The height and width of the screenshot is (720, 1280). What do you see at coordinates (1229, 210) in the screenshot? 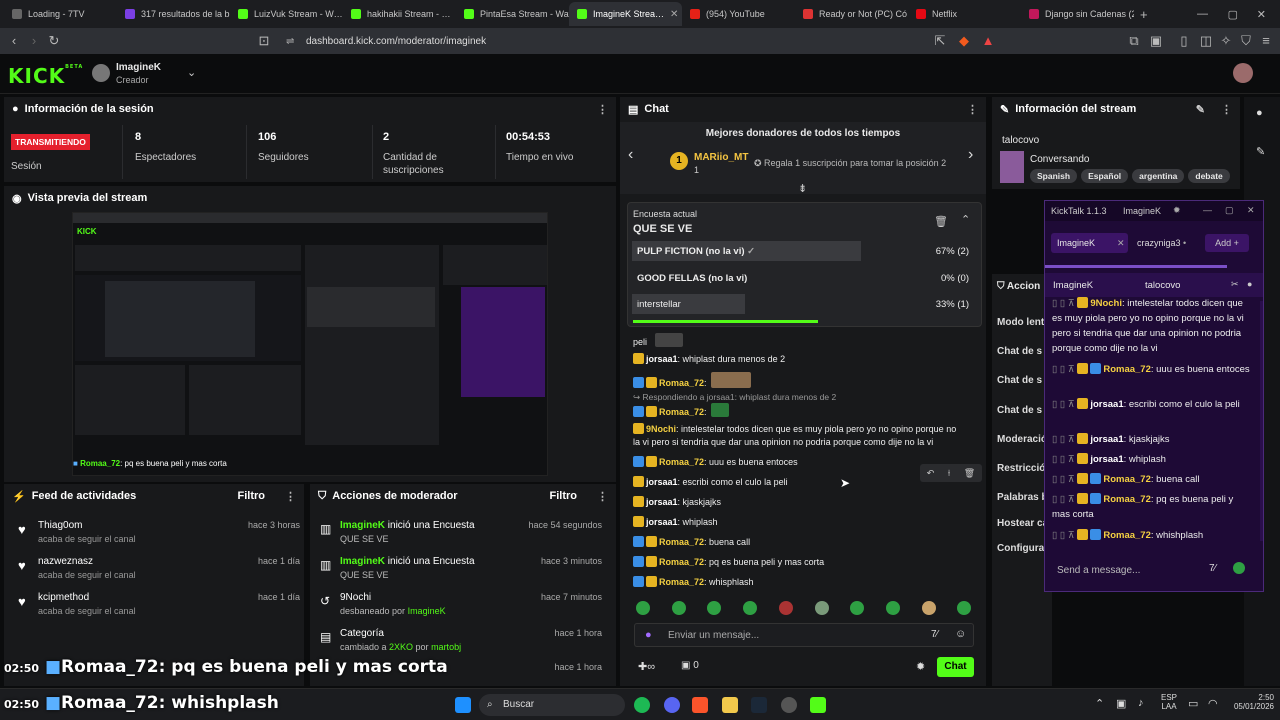
I see `maximize-icon: ▢` at bounding box center [1229, 210].